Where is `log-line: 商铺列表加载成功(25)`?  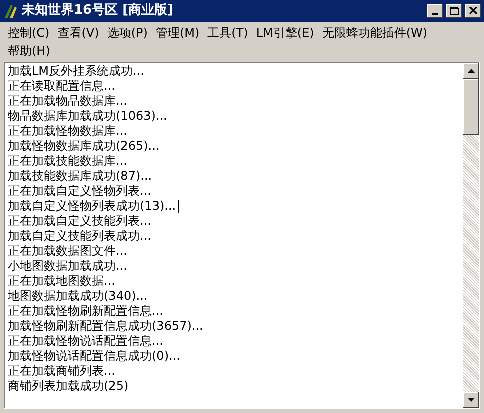 log-line: 商铺列表加载成功(25) is located at coordinates (68, 386).